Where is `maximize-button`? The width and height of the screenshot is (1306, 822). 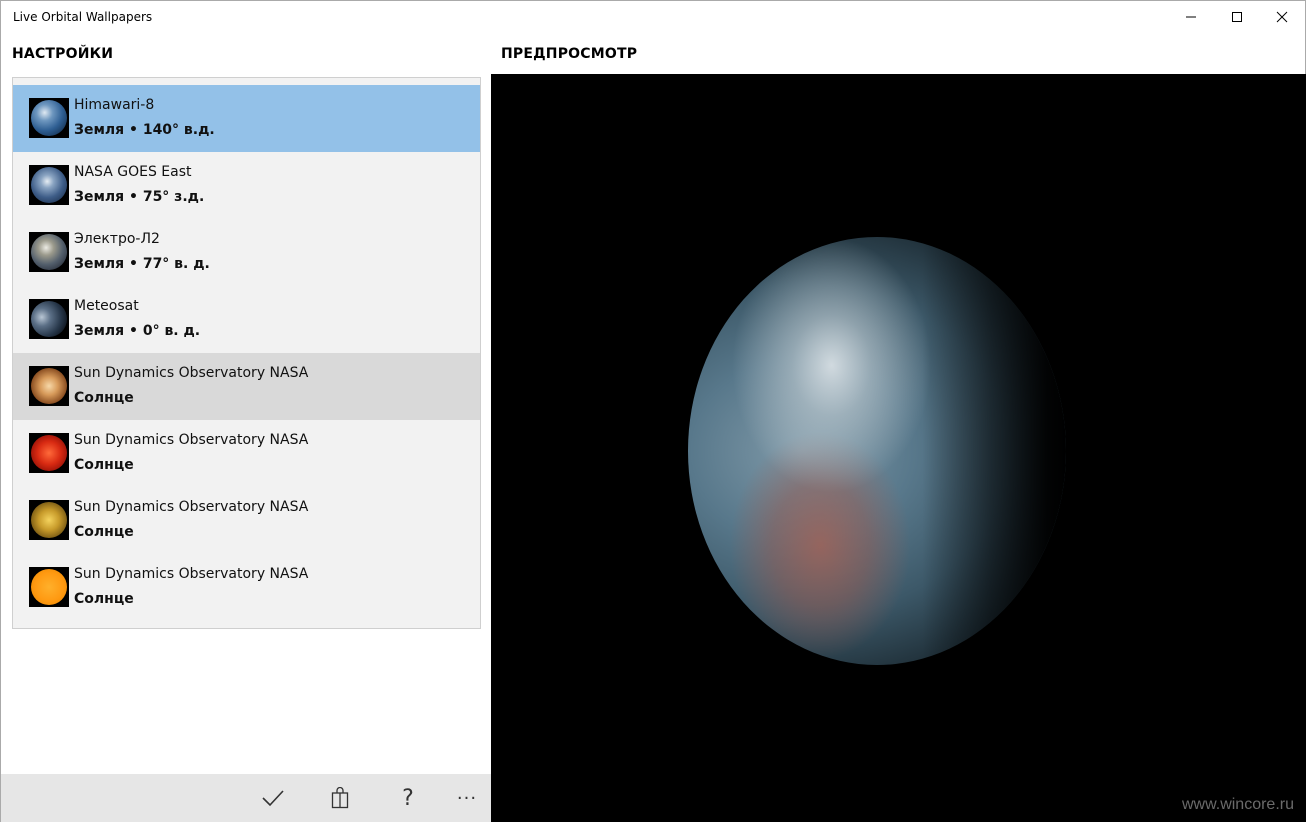 maximize-button is located at coordinates (1237, 17).